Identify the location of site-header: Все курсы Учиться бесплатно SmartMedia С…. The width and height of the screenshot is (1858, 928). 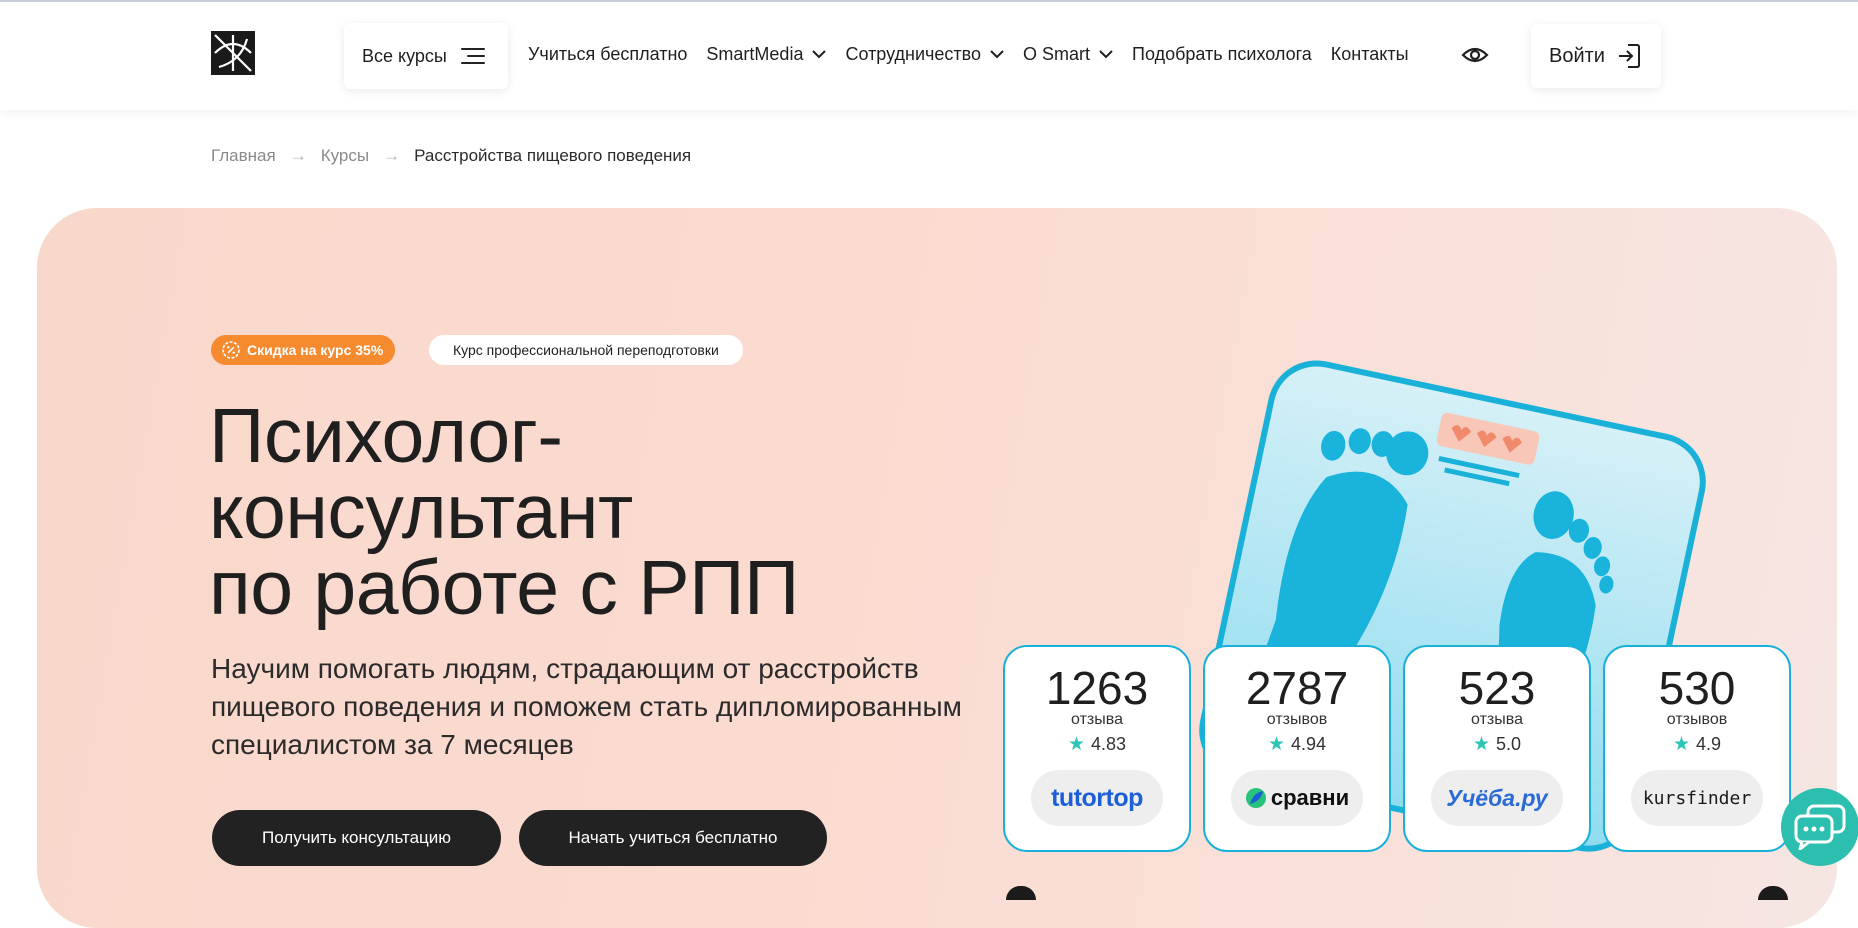
(929, 56).